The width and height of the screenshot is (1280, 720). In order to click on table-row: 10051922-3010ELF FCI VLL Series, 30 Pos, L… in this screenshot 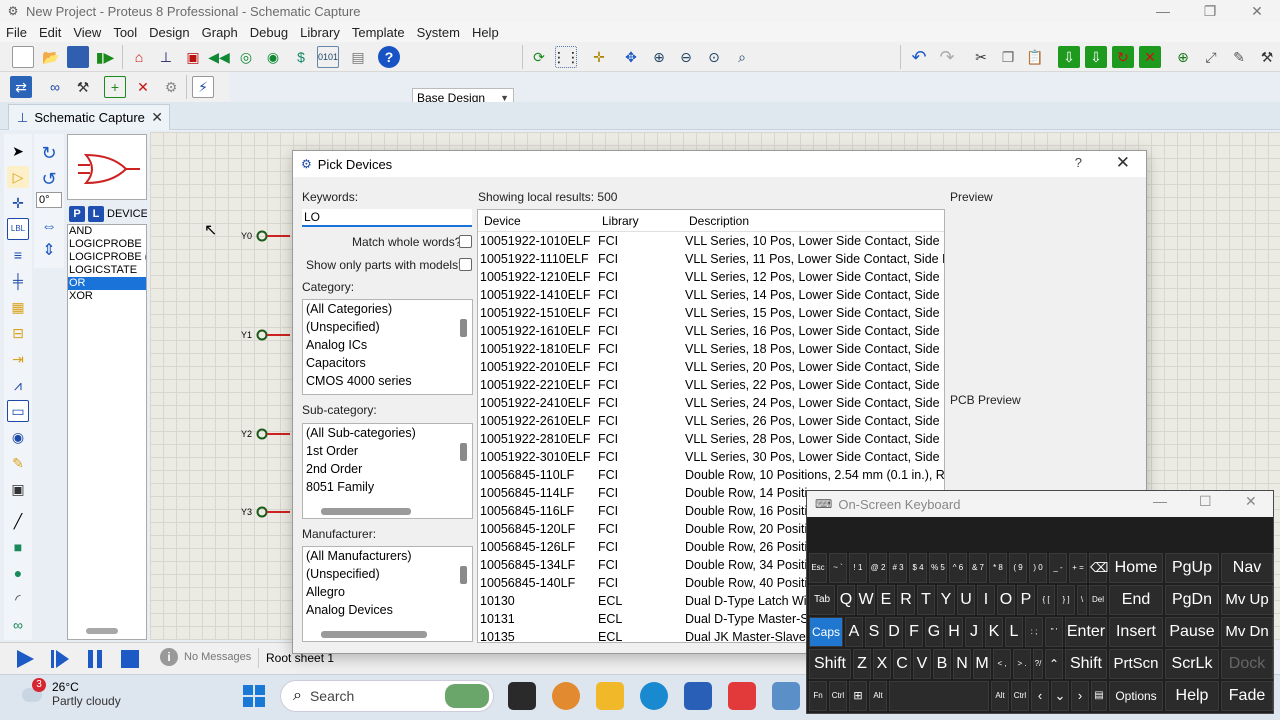, I will do `click(711, 458)`.